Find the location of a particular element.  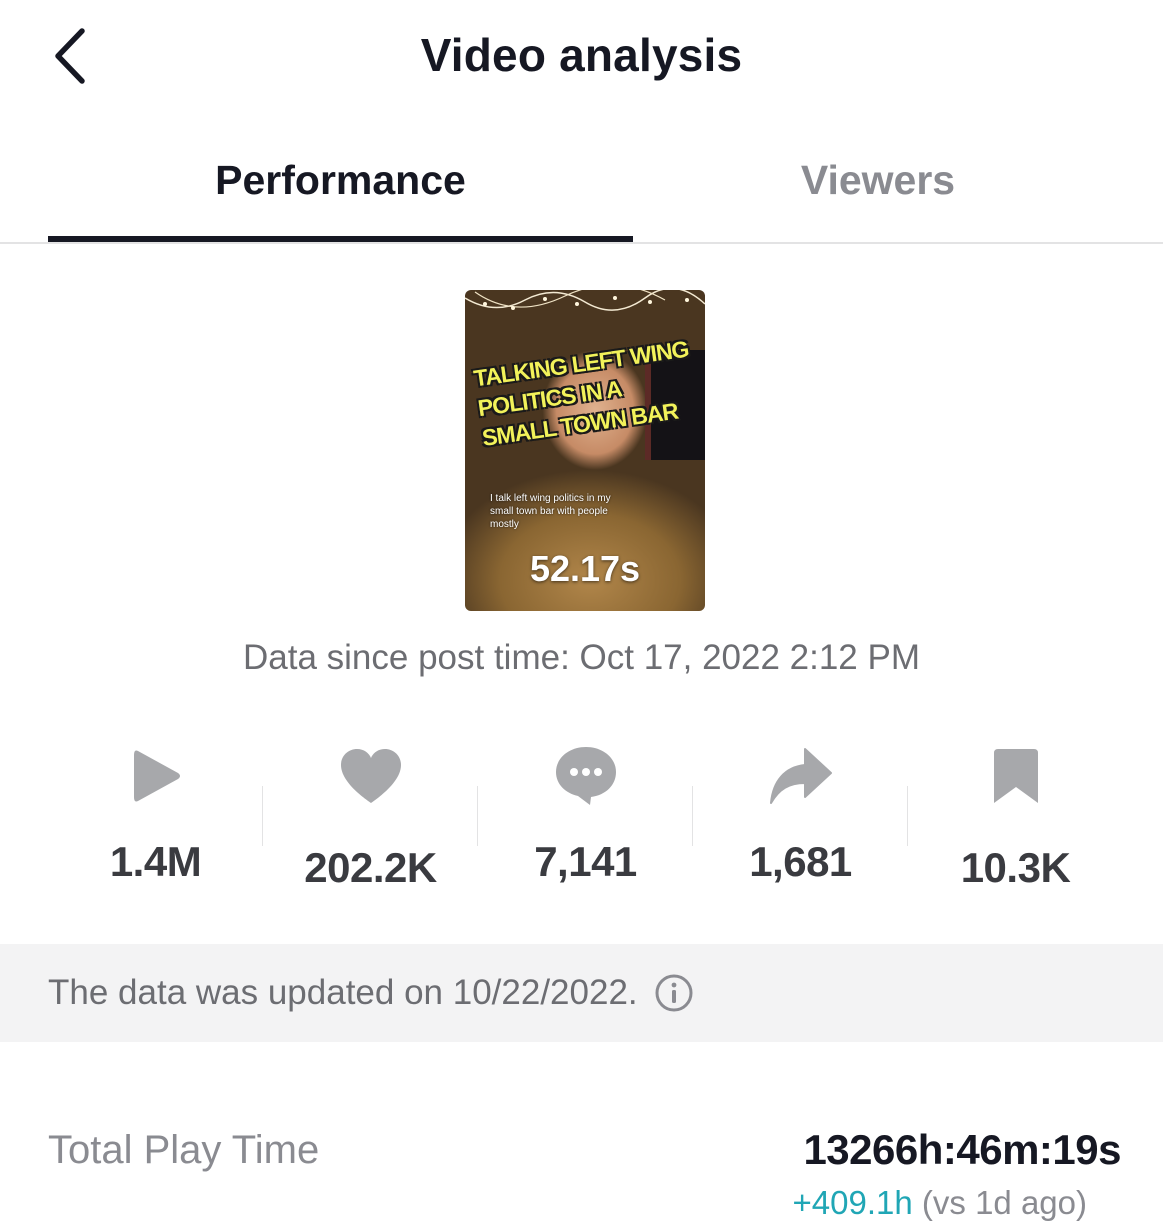

stat-likes: 202.2K is located at coordinates (370, 820).